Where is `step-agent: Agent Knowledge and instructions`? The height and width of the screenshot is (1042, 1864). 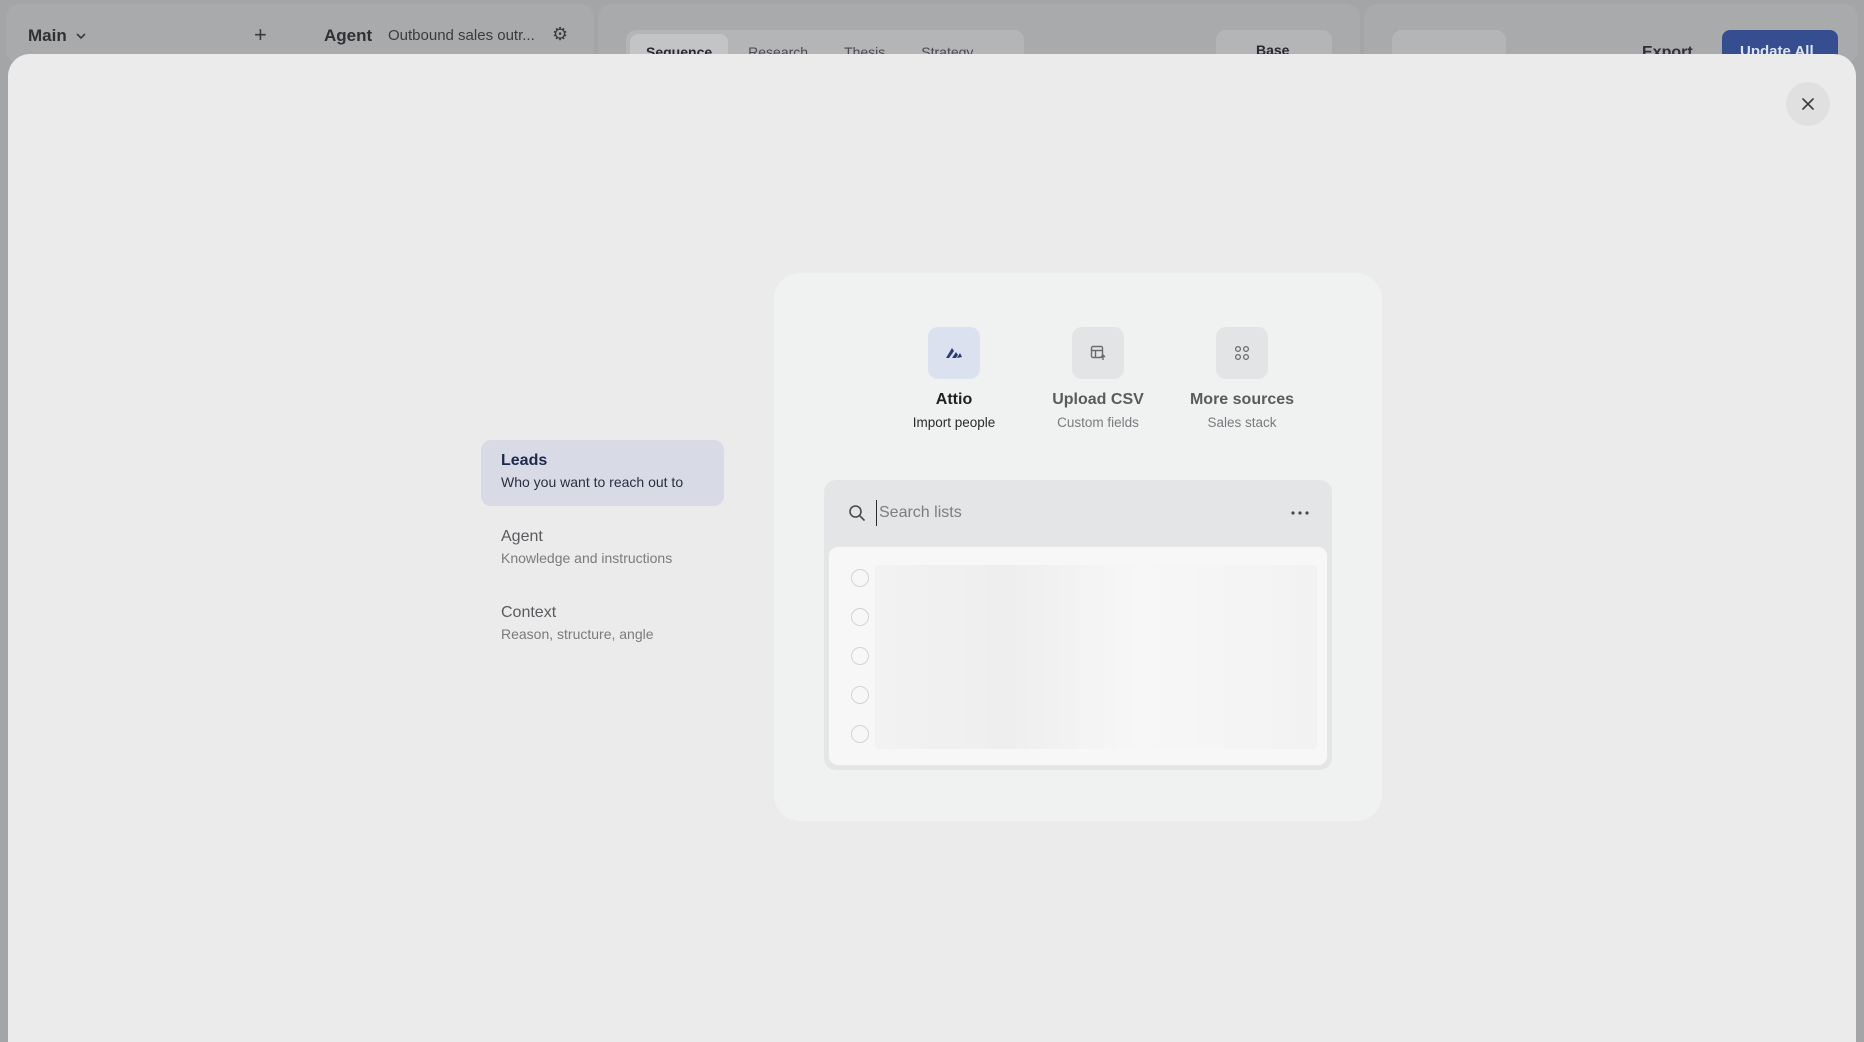
step-agent: Agent Knowledge and instructions is located at coordinates (602, 549).